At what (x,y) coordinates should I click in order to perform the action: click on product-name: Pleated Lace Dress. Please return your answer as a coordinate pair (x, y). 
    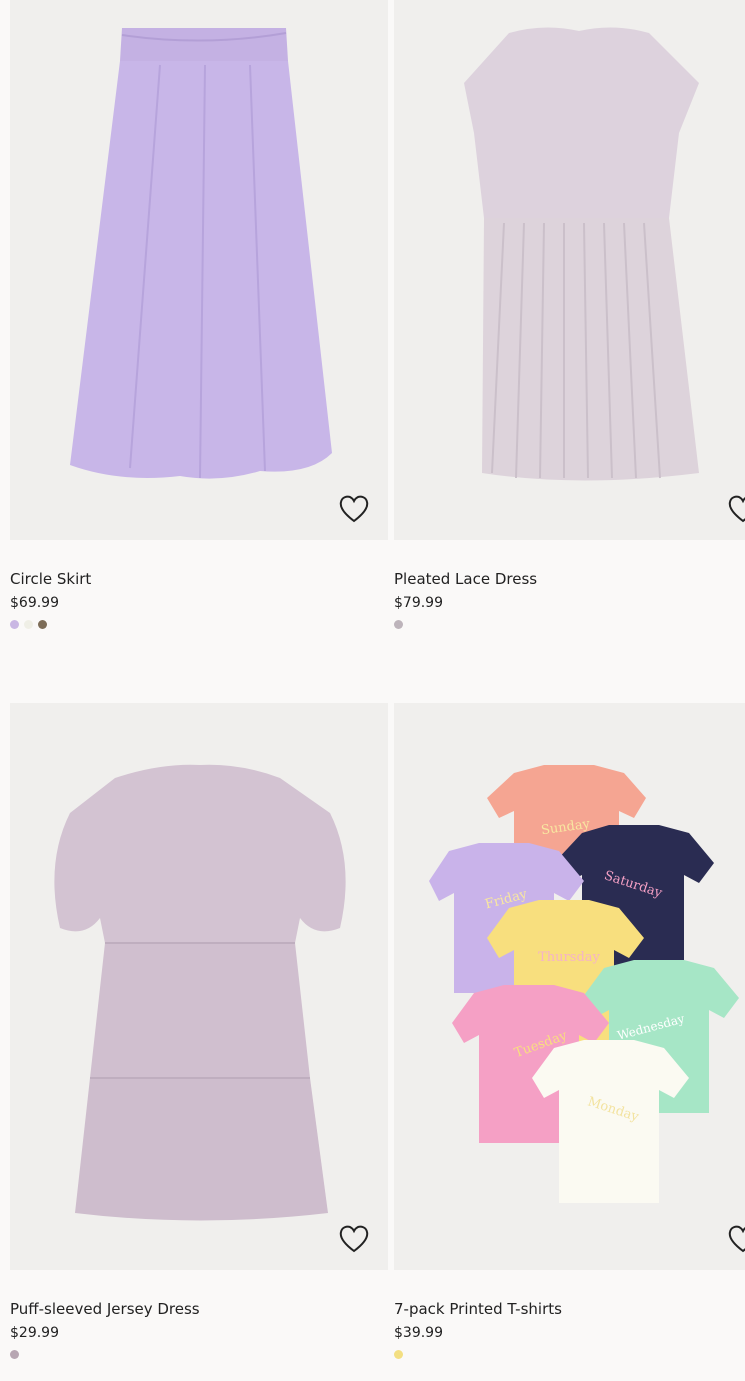
    Looking at the image, I should click on (569, 579).